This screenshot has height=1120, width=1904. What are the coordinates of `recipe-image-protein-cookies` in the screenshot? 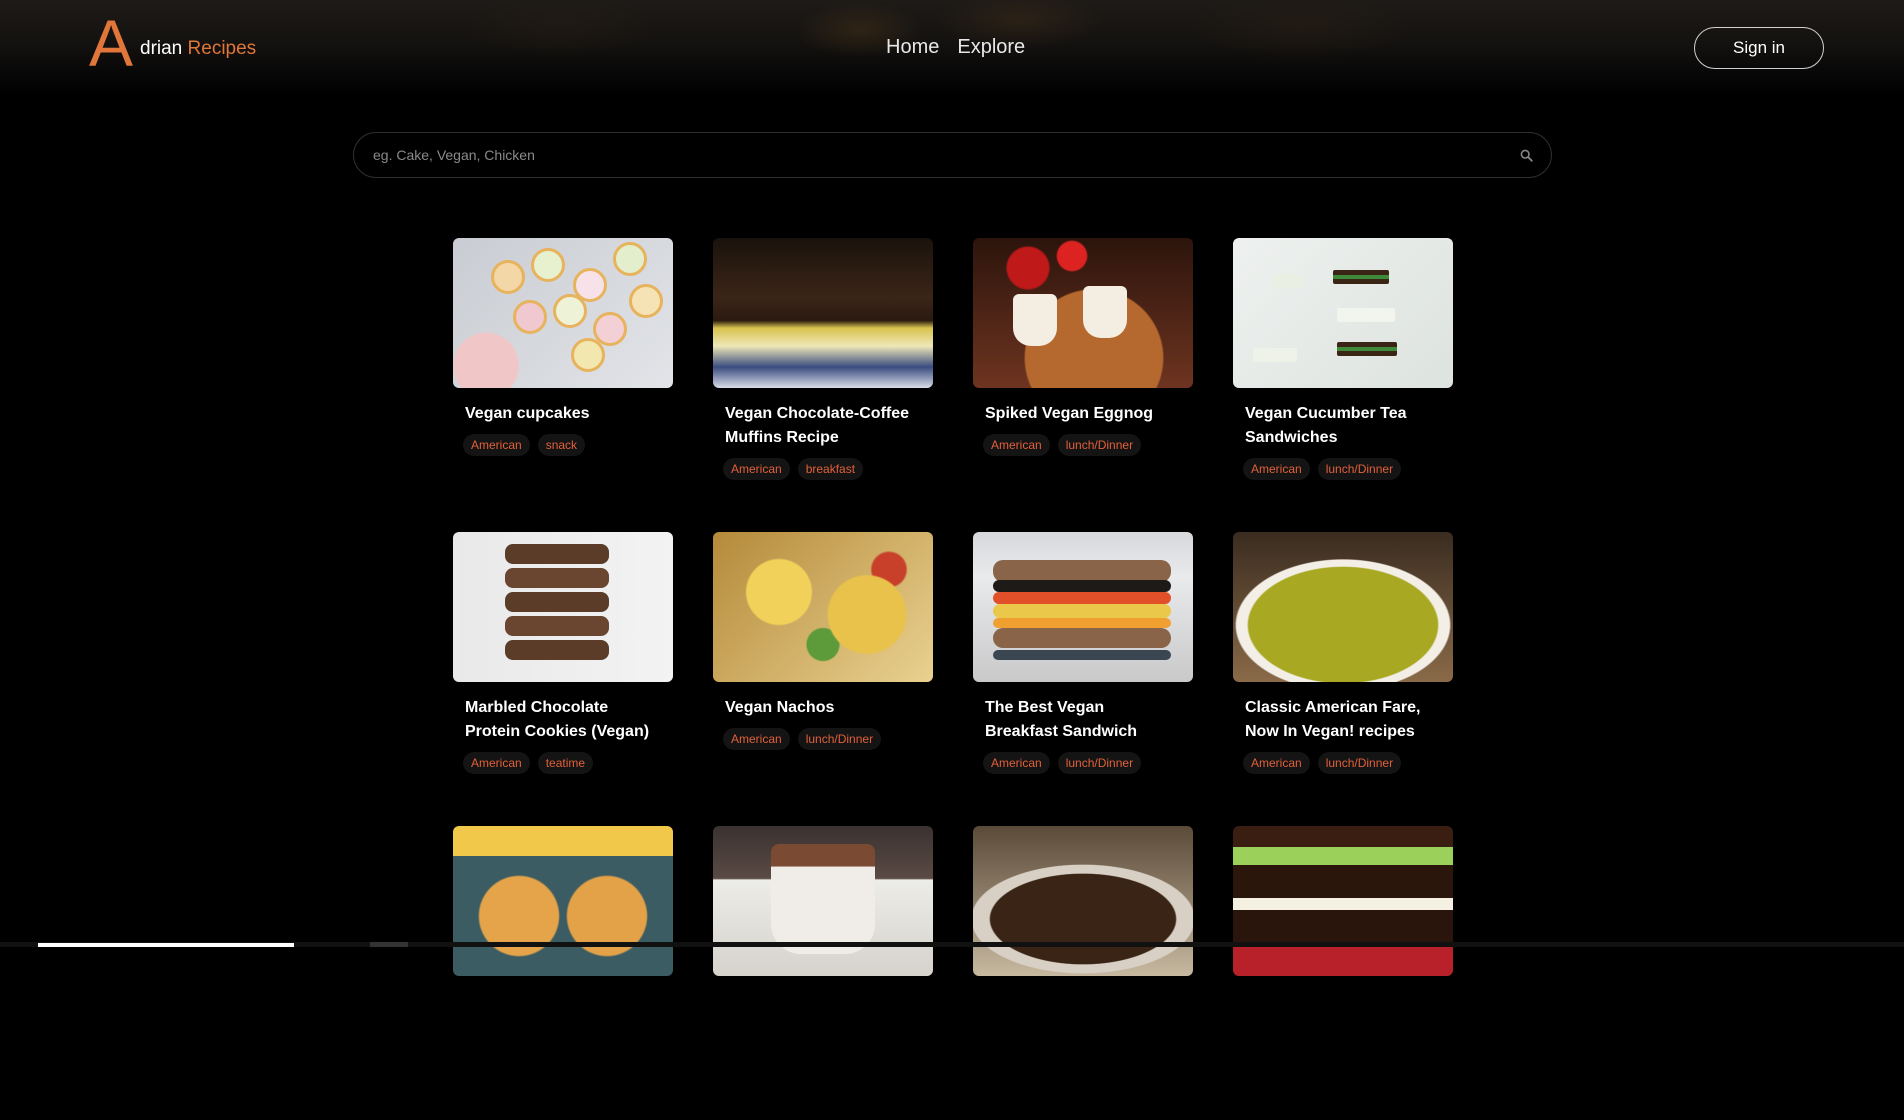 It's located at (563, 607).